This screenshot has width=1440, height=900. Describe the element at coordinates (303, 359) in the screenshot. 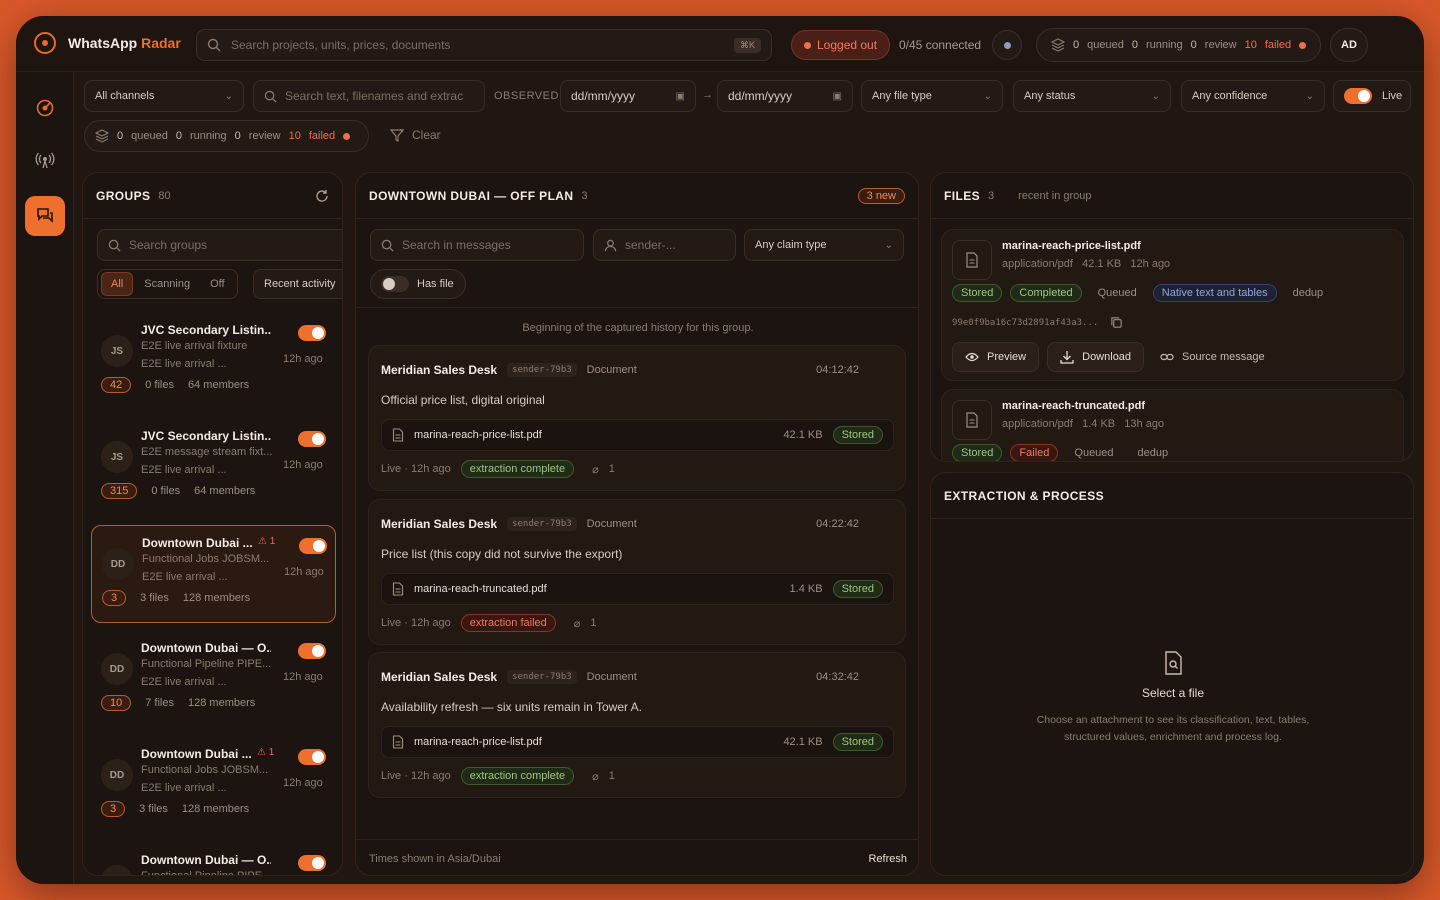

I see `group-time: 12h ago` at that location.